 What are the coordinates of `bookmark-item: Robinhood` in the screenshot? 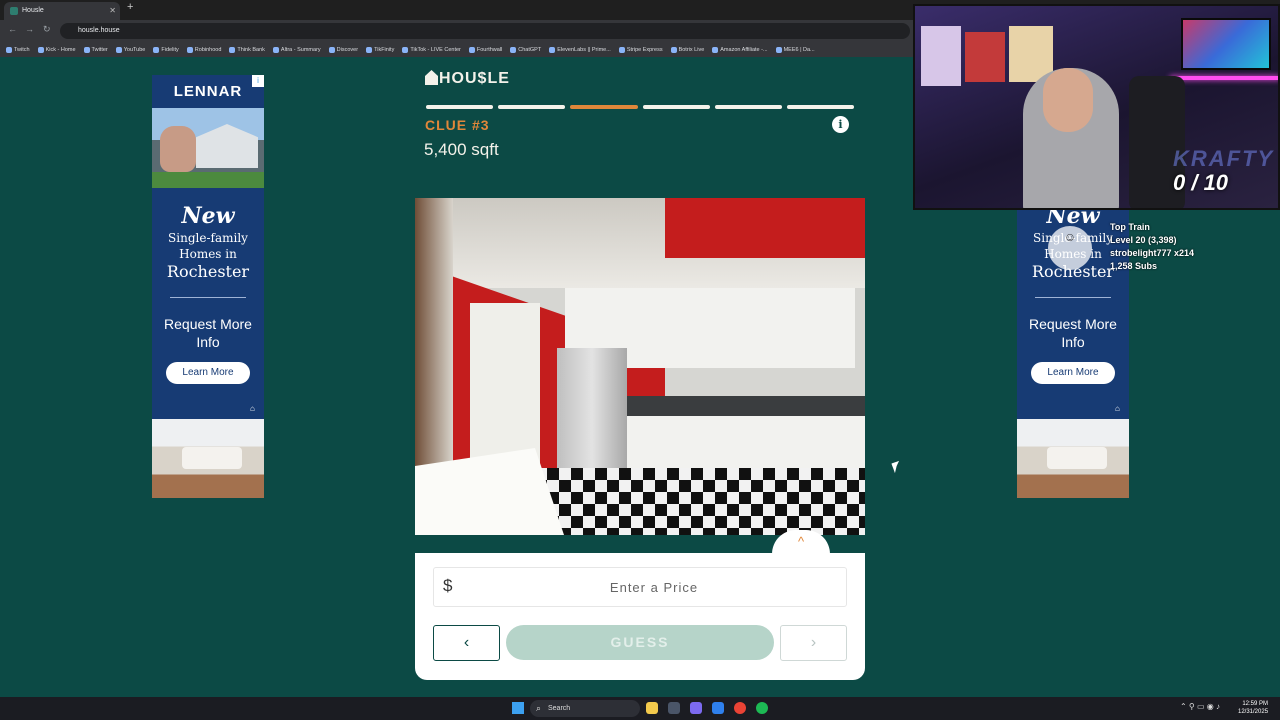 It's located at (203, 49).